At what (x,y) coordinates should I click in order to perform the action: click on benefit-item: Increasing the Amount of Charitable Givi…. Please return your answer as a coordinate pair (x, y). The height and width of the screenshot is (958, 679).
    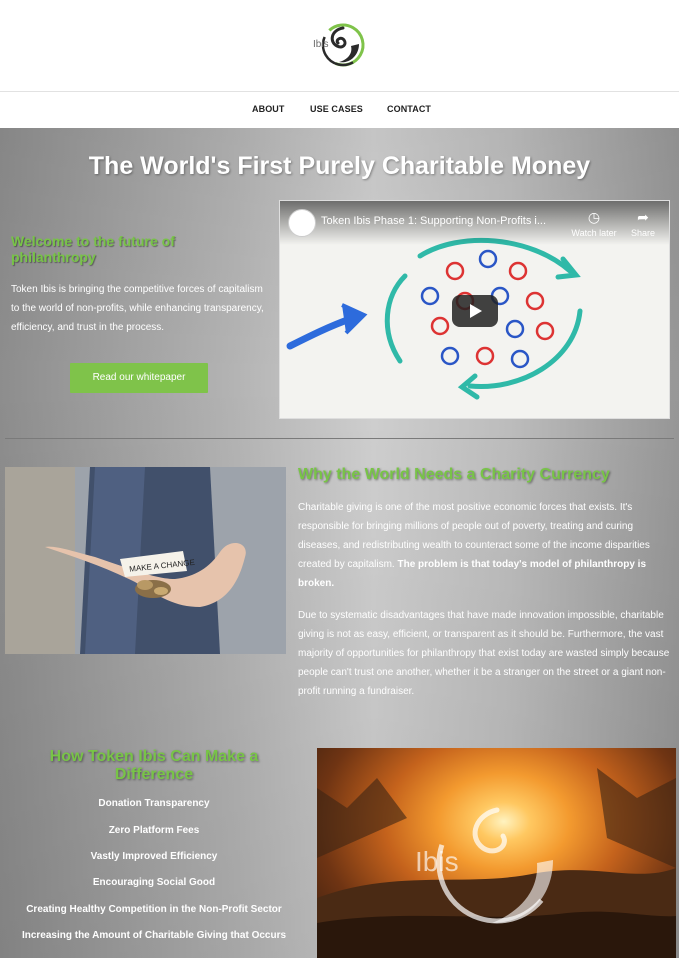
    Looking at the image, I should click on (154, 935).